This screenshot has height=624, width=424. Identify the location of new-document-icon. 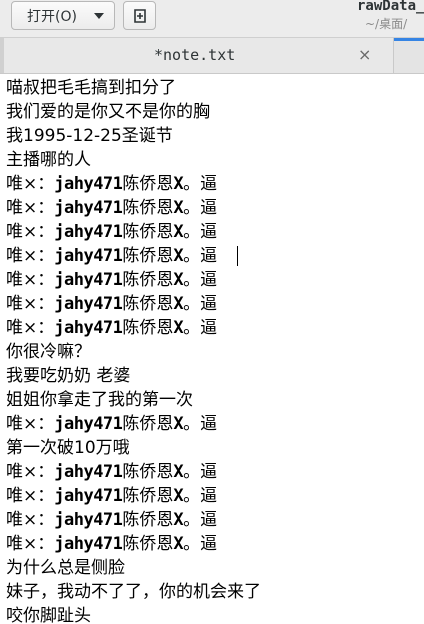
(139, 15).